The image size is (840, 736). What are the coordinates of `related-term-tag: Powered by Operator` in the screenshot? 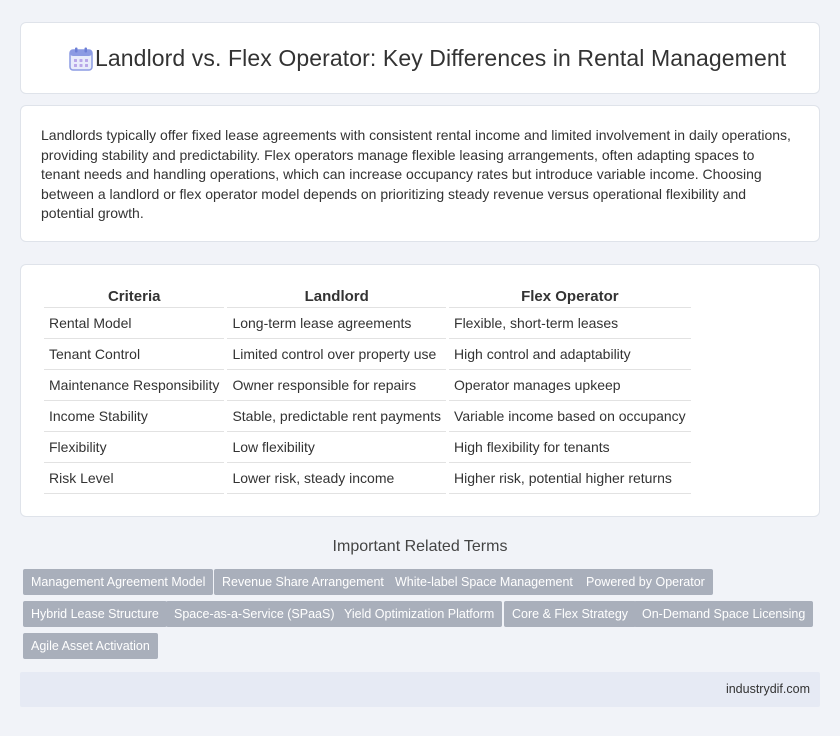 It's located at (645, 582).